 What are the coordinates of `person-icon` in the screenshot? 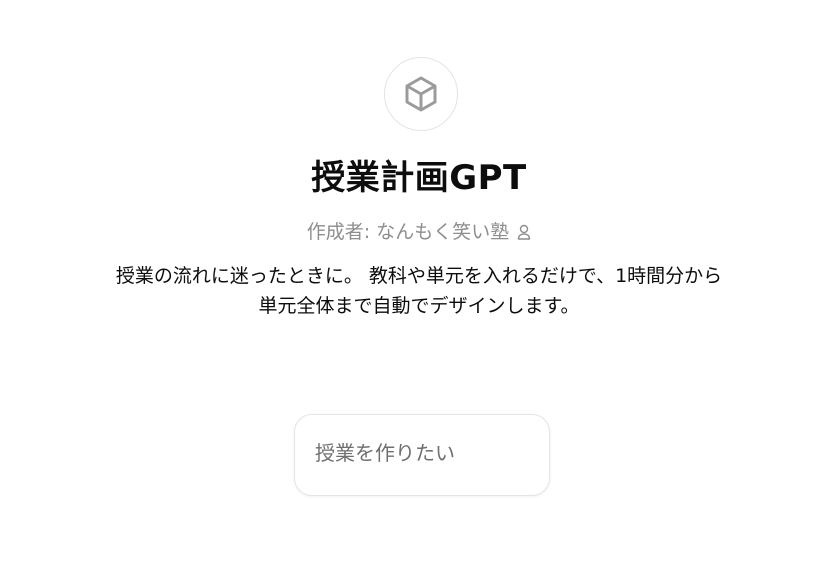 It's located at (524, 232).